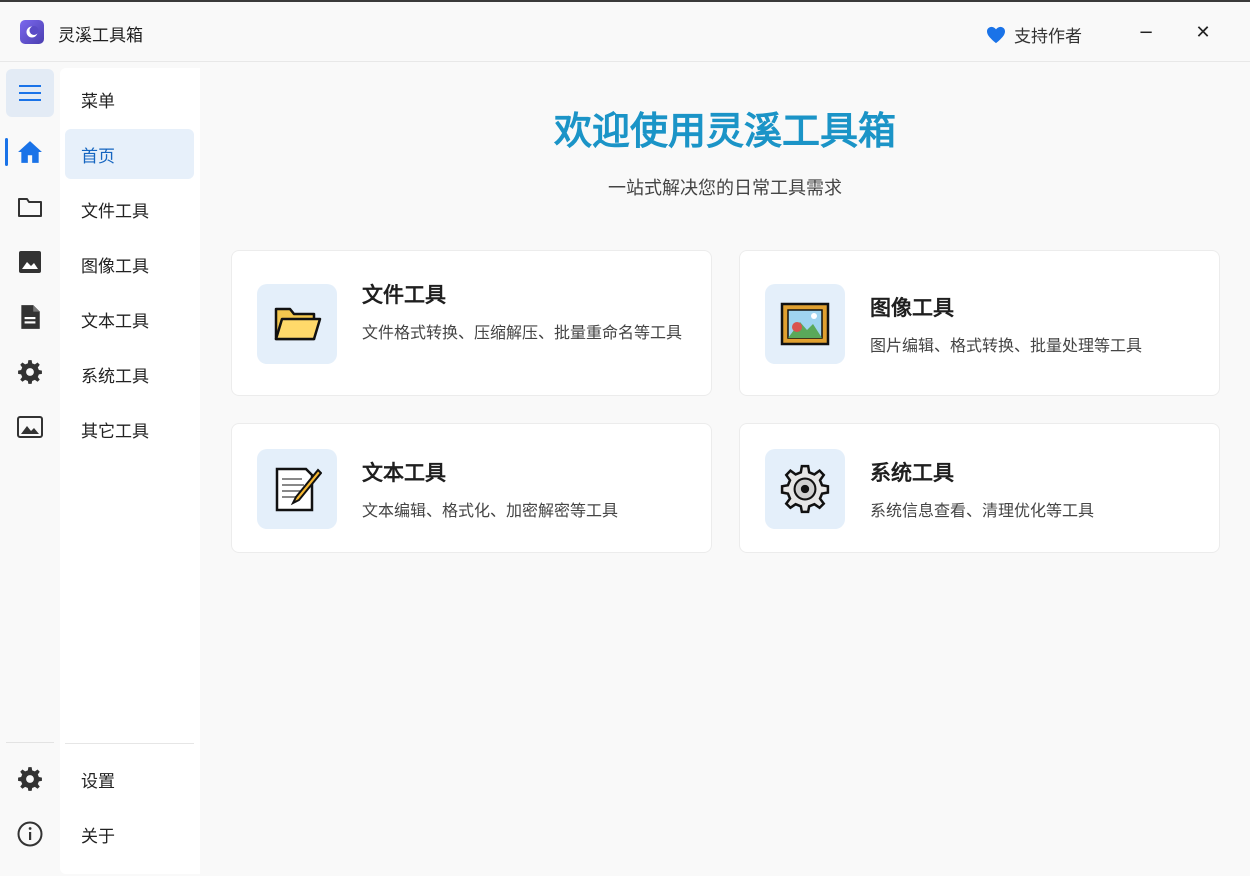  What do you see at coordinates (404, 473) in the screenshot?
I see `card-title: 文本工具` at bounding box center [404, 473].